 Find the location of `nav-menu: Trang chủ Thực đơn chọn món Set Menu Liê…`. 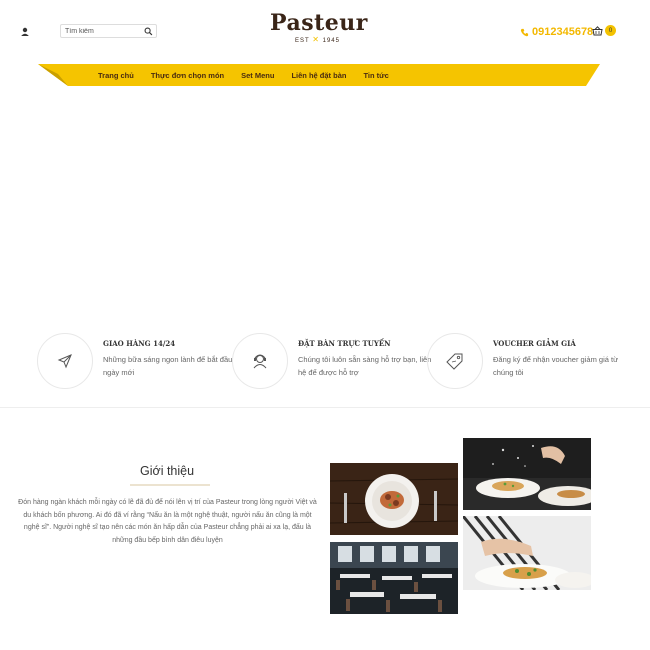

nav-menu: Trang chủ Thực đơn chọn món Set Menu Liê… is located at coordinates (243, 75).